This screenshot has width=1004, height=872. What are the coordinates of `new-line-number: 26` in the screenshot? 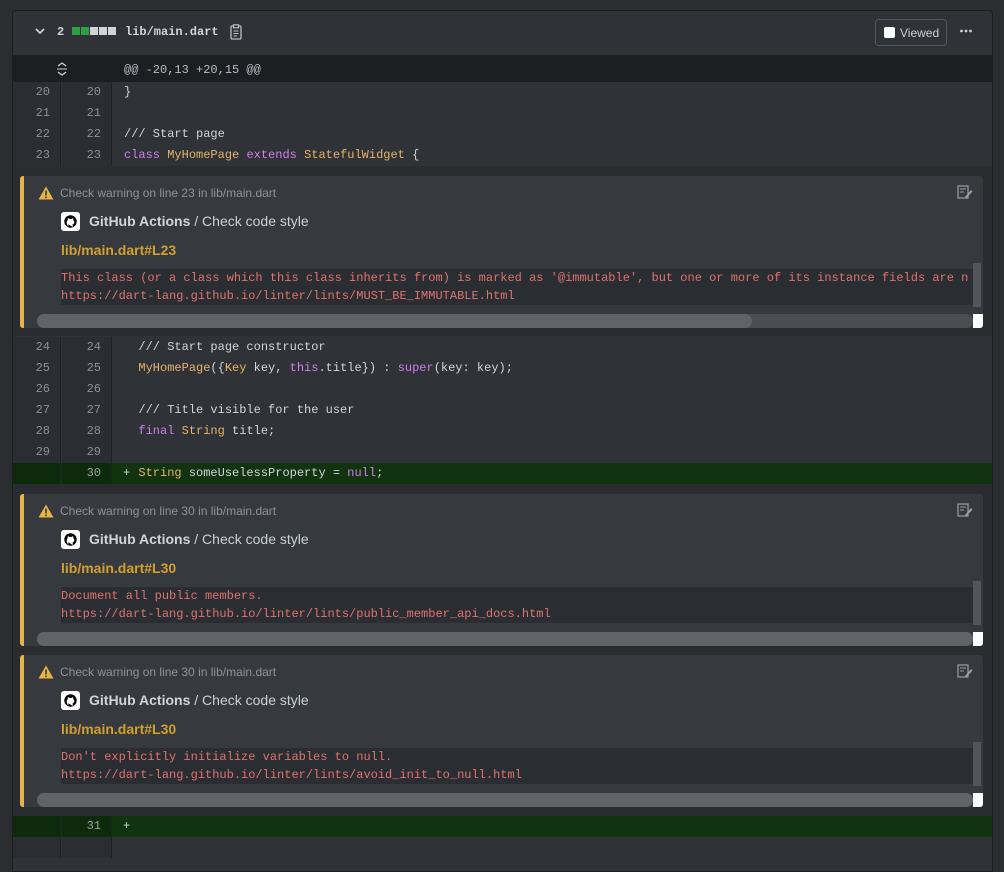 It's located at (87, 389).